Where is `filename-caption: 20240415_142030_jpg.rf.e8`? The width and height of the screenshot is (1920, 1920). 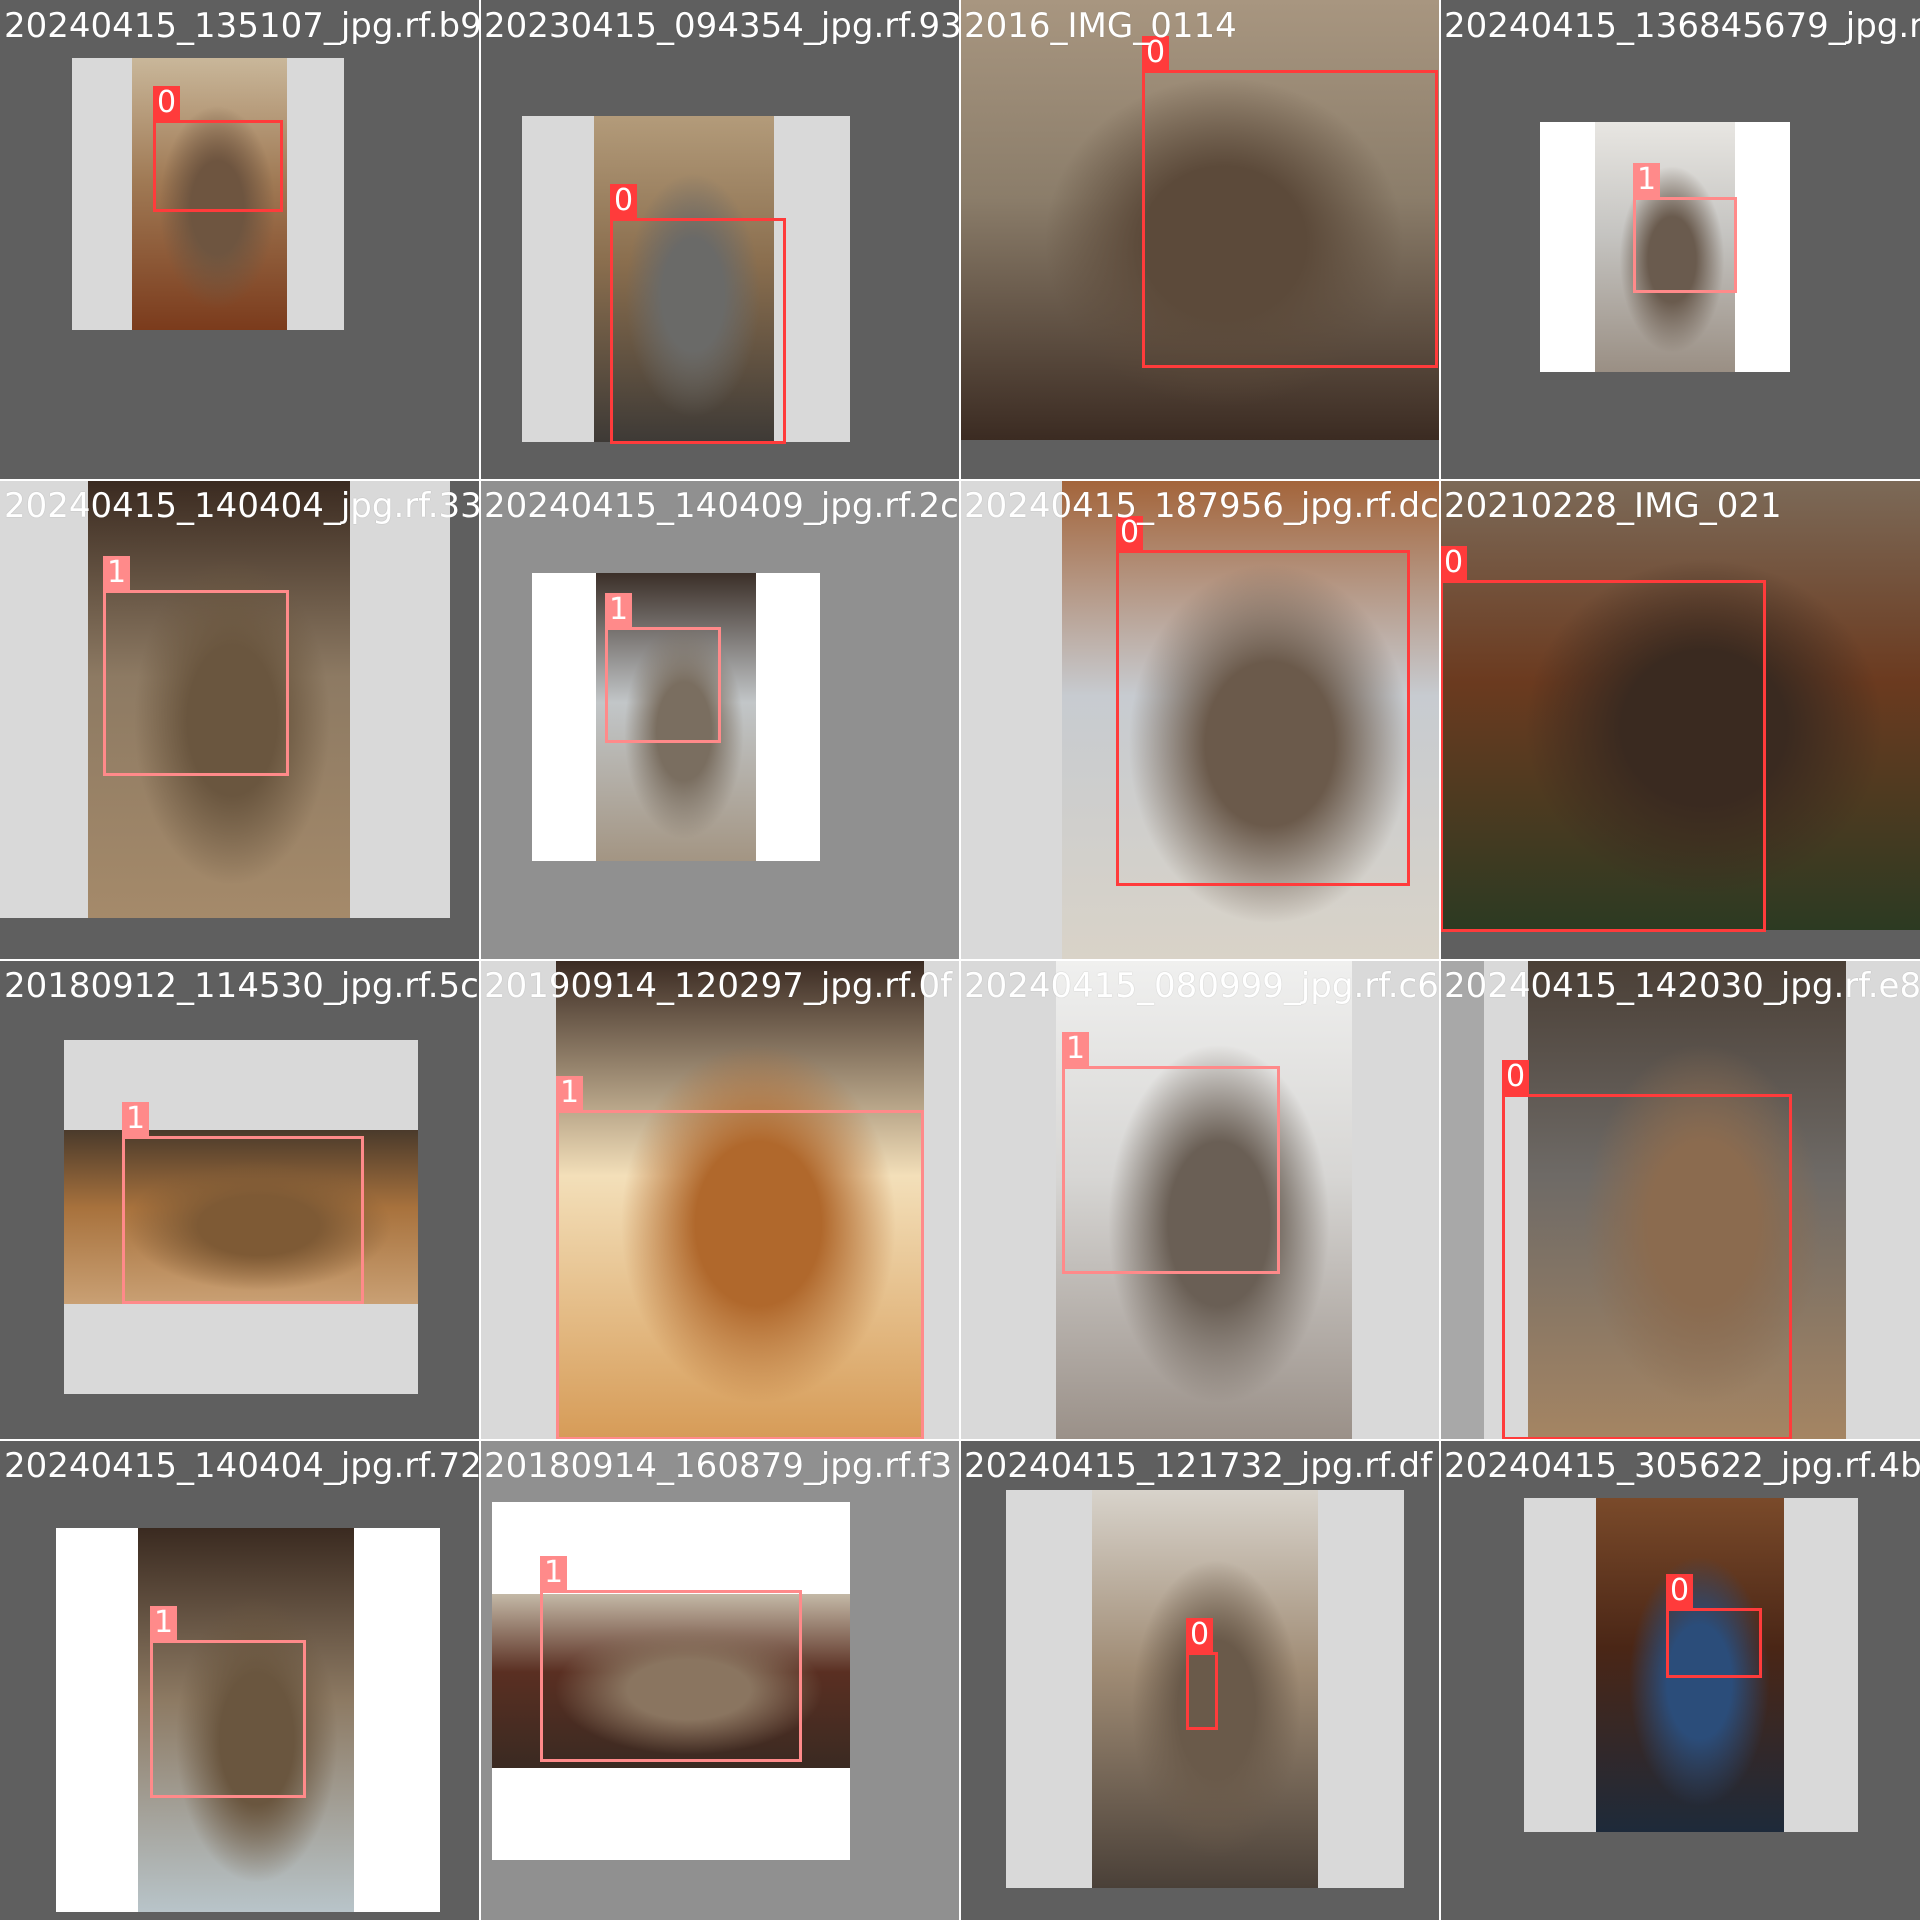 filename-caption: 20240415_142030_jpg.rf.e8 is located at coordinates (1682, 986).